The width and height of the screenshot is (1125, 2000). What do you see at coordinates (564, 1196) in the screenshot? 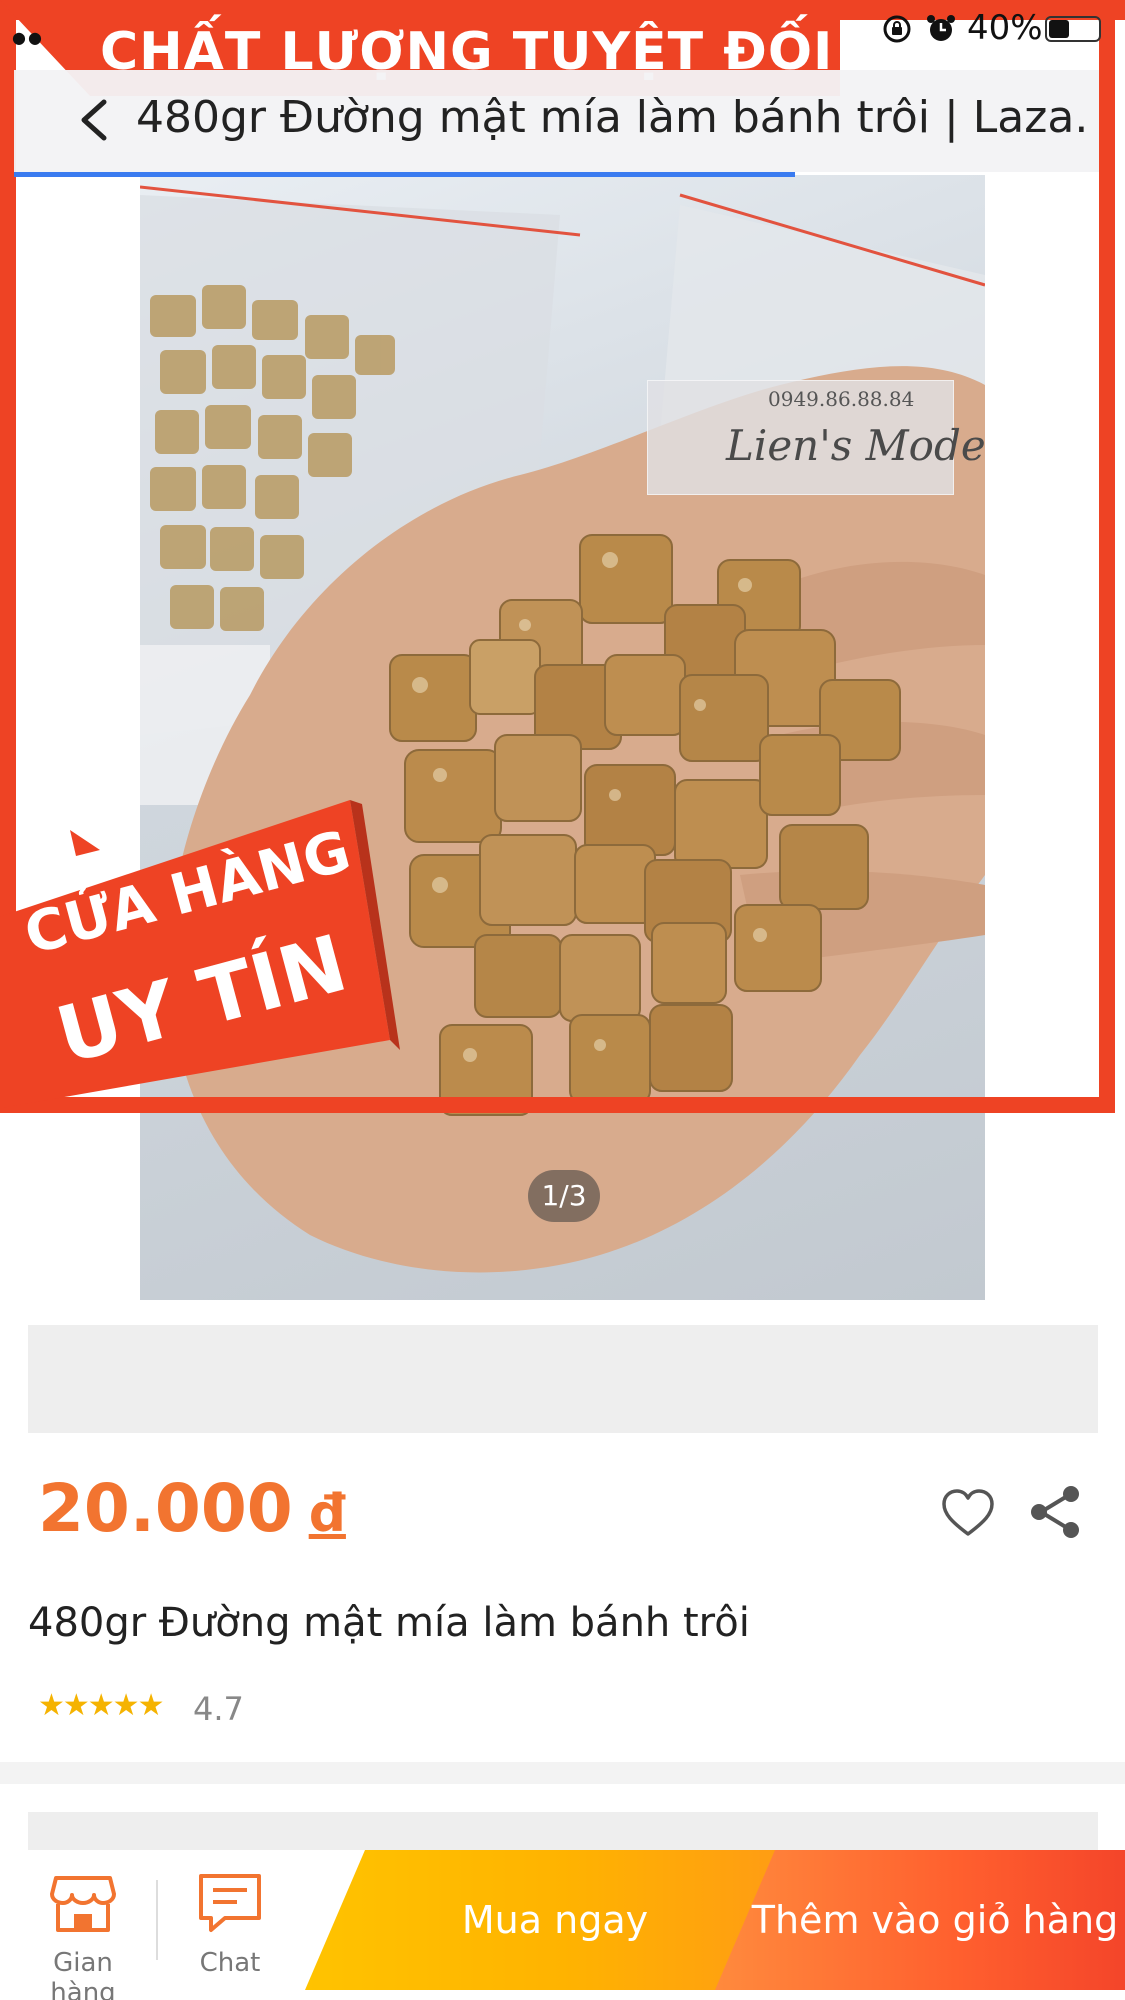
I see `image-counter: 1/3` at bounding box center [564, 1196].